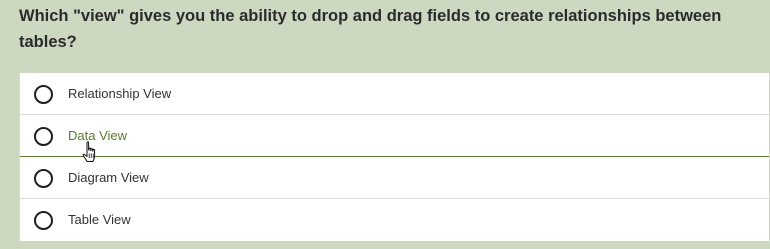  Describe the element at coordinates (98, 135) in the screenshot. I see `option-label: Data View` at that location.